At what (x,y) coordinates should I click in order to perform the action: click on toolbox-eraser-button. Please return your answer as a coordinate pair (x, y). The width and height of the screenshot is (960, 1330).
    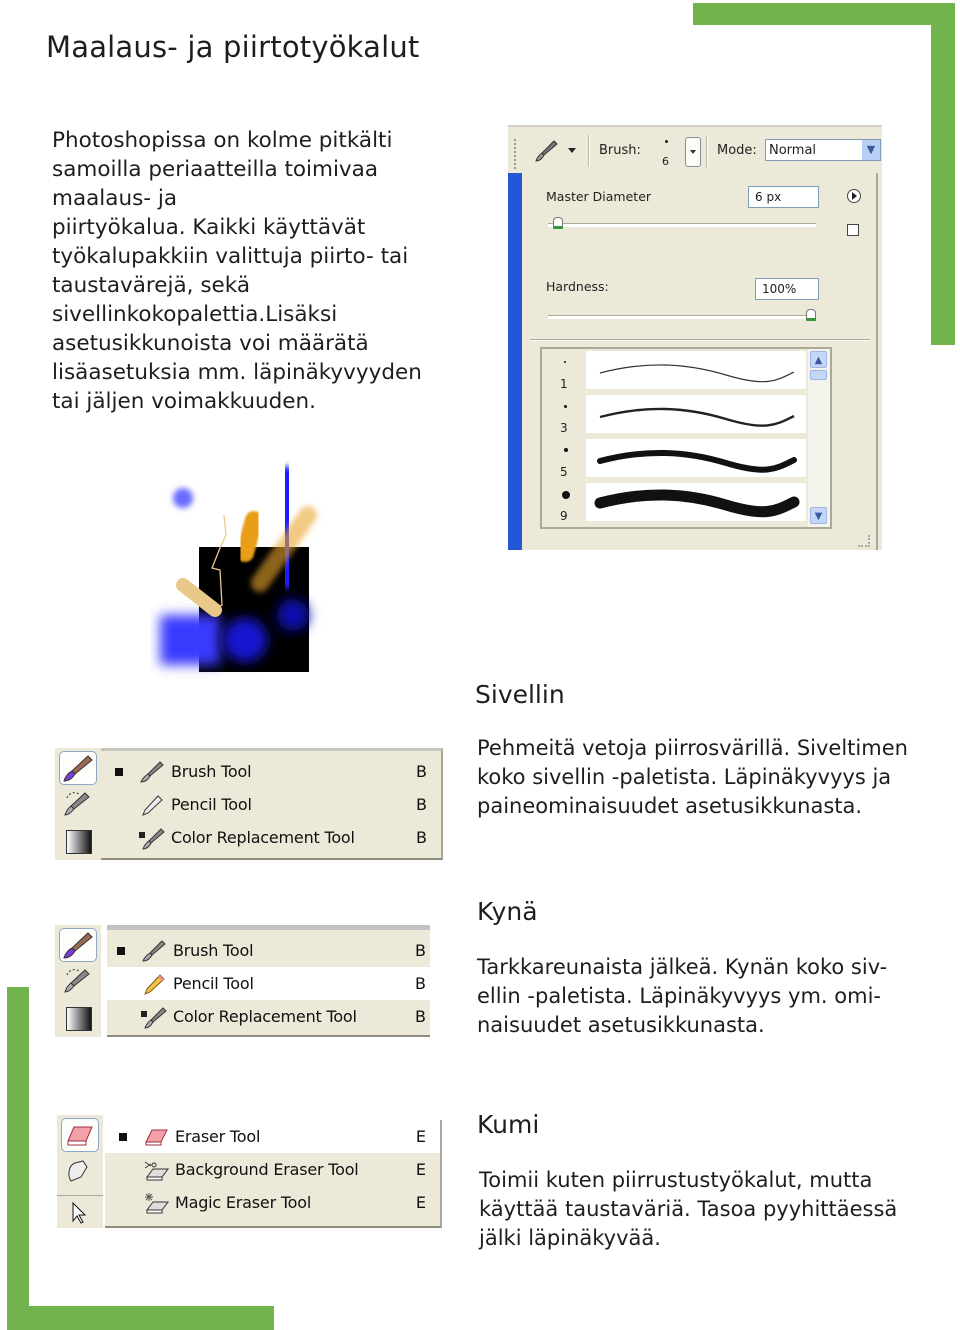
    Looking at the image, I should click on (80, 1135).